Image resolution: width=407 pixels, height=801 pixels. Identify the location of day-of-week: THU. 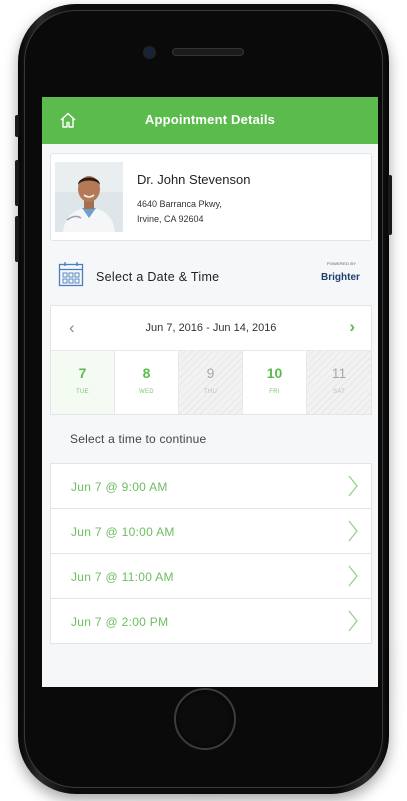
(210, 392).